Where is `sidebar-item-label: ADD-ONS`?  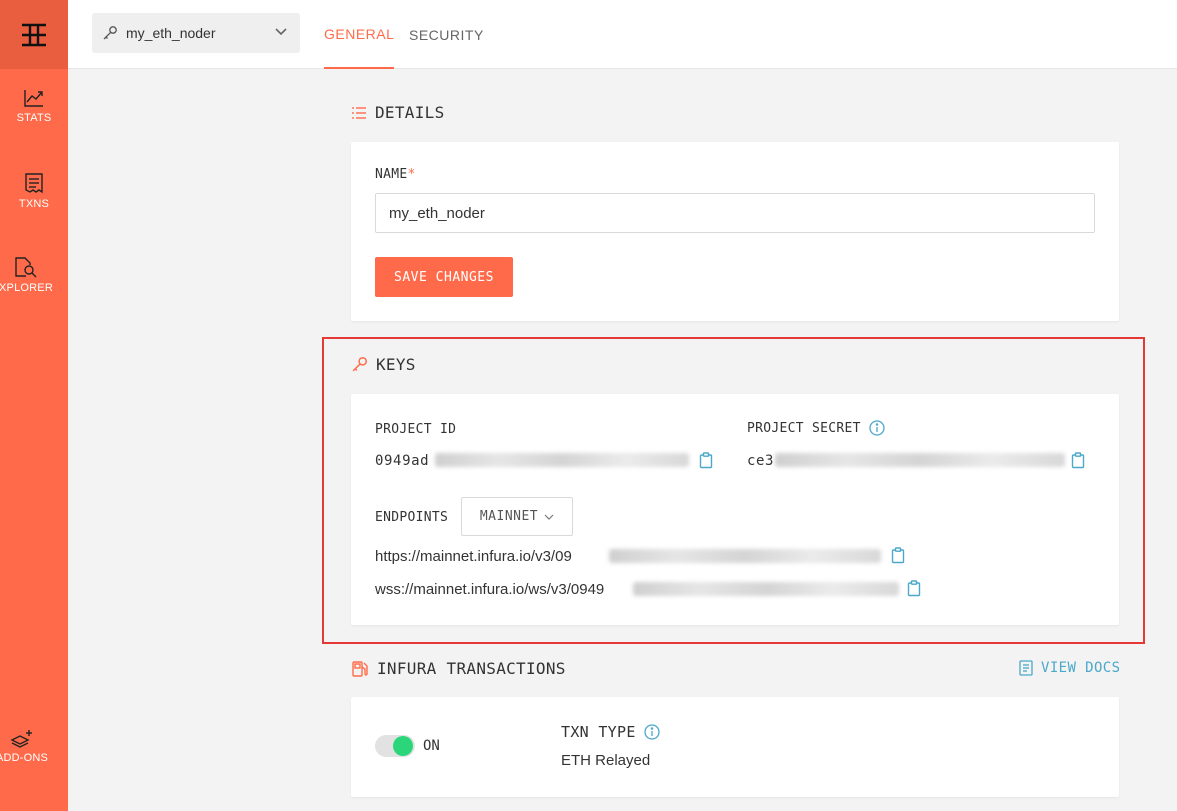
sidebar-item-label: ADD-ONS is located at coordinates (24, 758).